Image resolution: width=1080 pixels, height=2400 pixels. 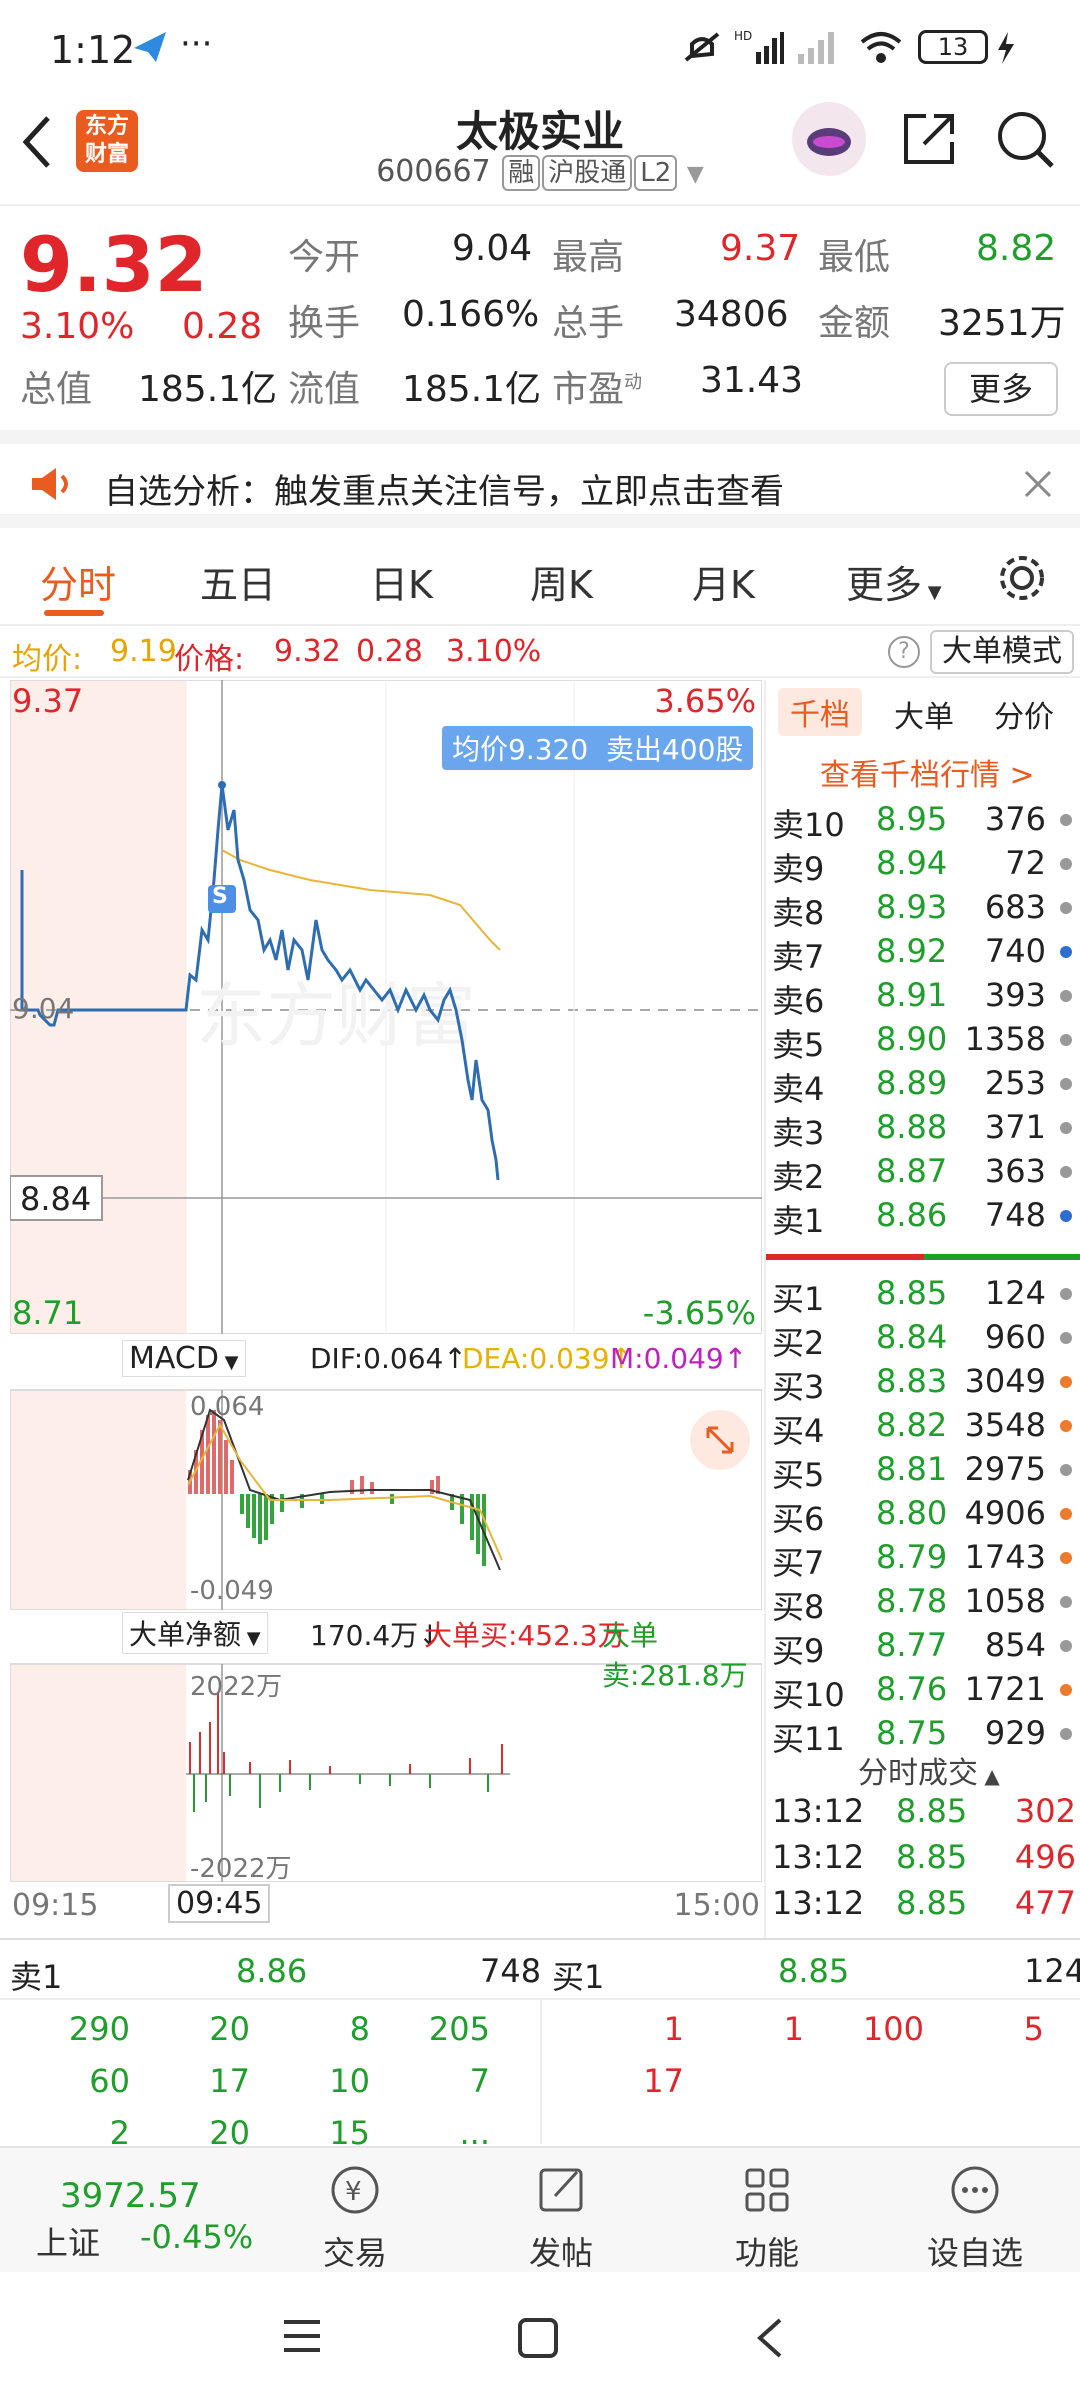 What do you see at coordinates (588, 323) in the screenshot?
I see `volume-label: 总手` at bounding box center [588, 323].